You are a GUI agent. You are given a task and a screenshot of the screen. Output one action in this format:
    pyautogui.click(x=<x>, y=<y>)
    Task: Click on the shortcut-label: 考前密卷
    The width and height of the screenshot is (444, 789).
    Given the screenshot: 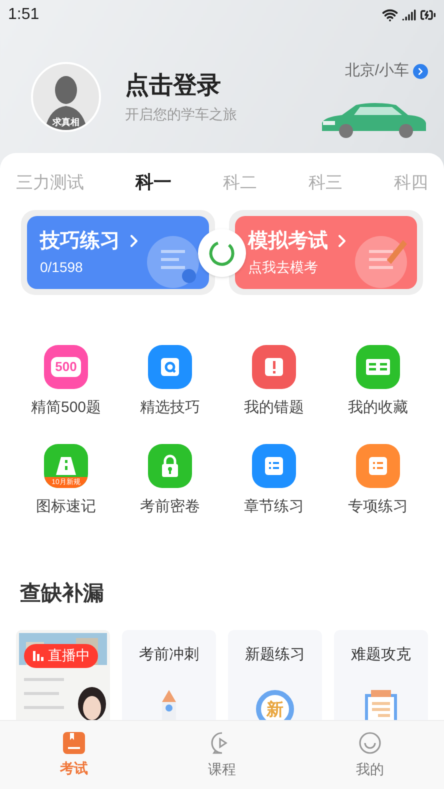 What is the action you would take?
    pyautogui.click(x=170, y=507)
    